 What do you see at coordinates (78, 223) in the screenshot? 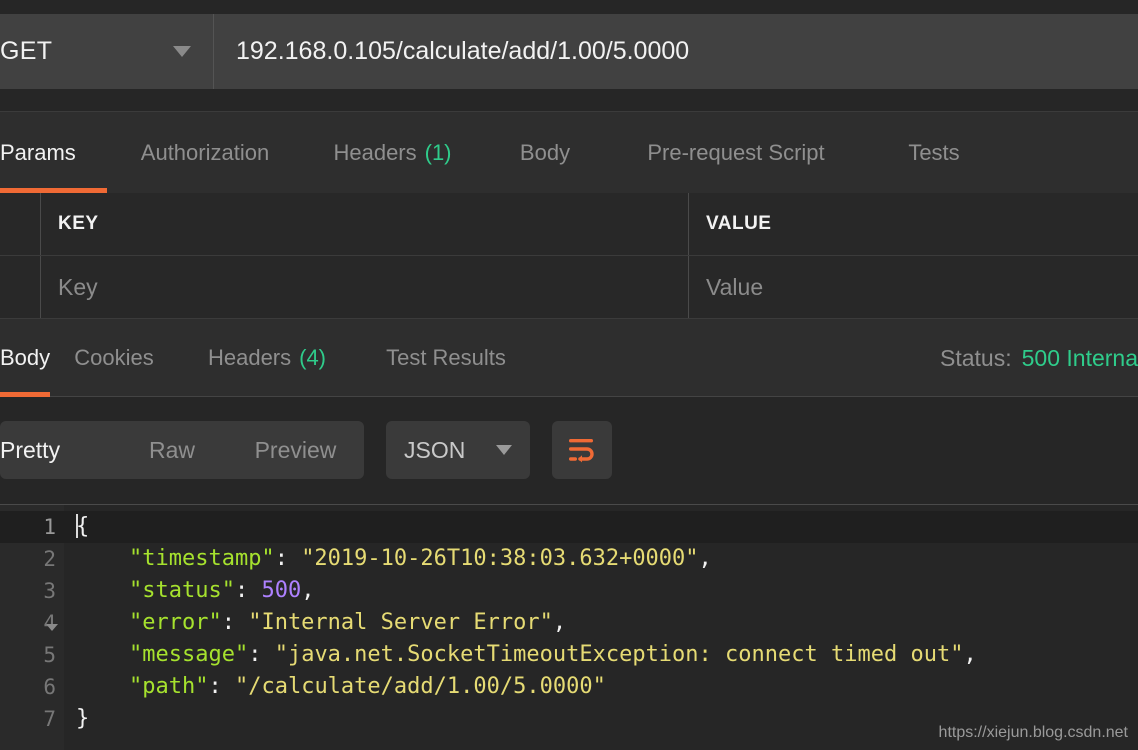
I see `column-header-key-label: KEY` at bounding box center [78, 223].